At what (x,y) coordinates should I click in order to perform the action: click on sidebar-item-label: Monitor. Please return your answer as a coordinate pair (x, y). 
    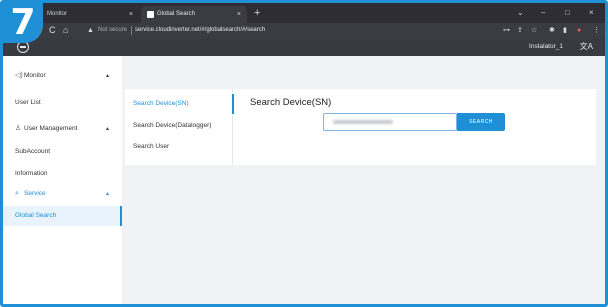
    Looking at the image, I should click on (35, 75).